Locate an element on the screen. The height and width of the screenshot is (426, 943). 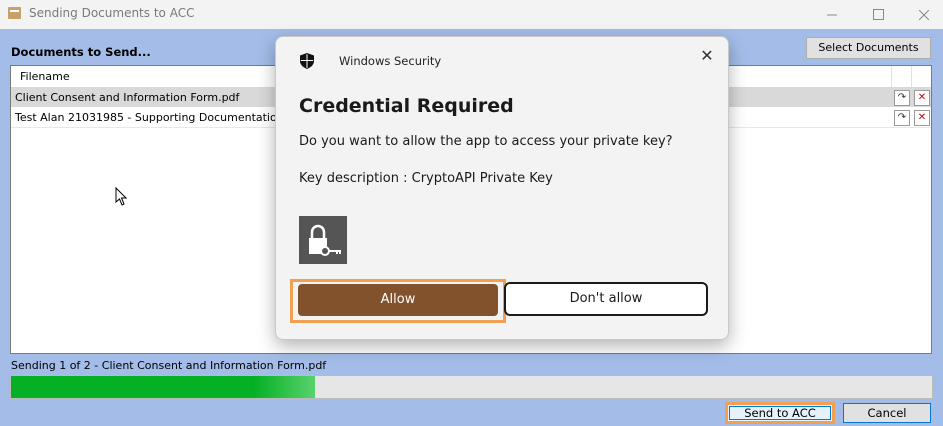
column-header-filename: Filename is located at coordinates (45, 76).